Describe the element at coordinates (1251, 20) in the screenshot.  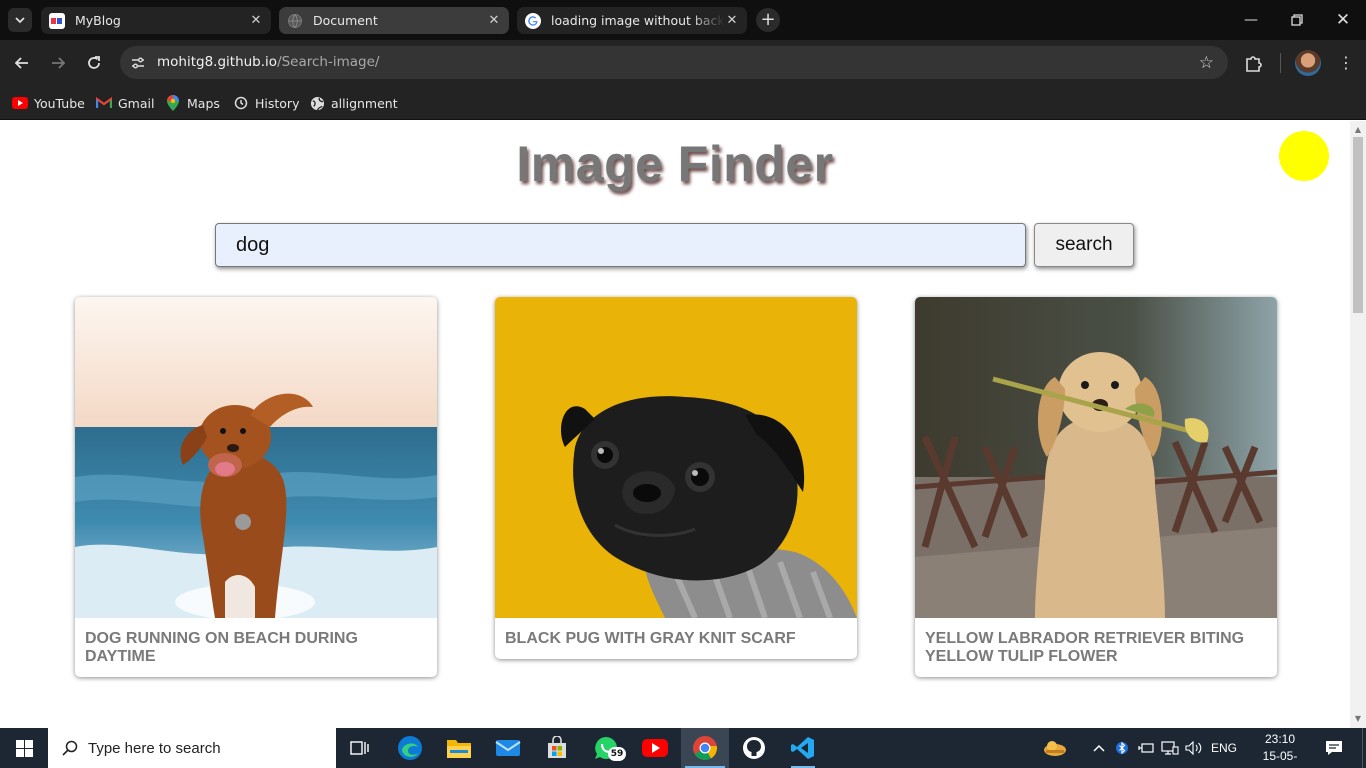
I see `minimize-button: —` at that location.